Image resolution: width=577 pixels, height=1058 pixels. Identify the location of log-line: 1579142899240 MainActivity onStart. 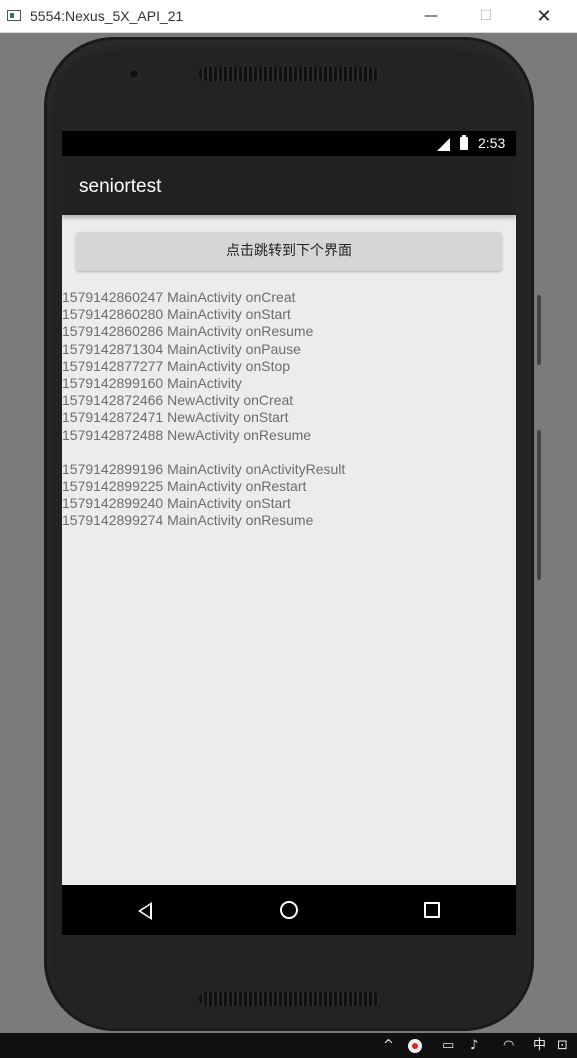
(176, 503).